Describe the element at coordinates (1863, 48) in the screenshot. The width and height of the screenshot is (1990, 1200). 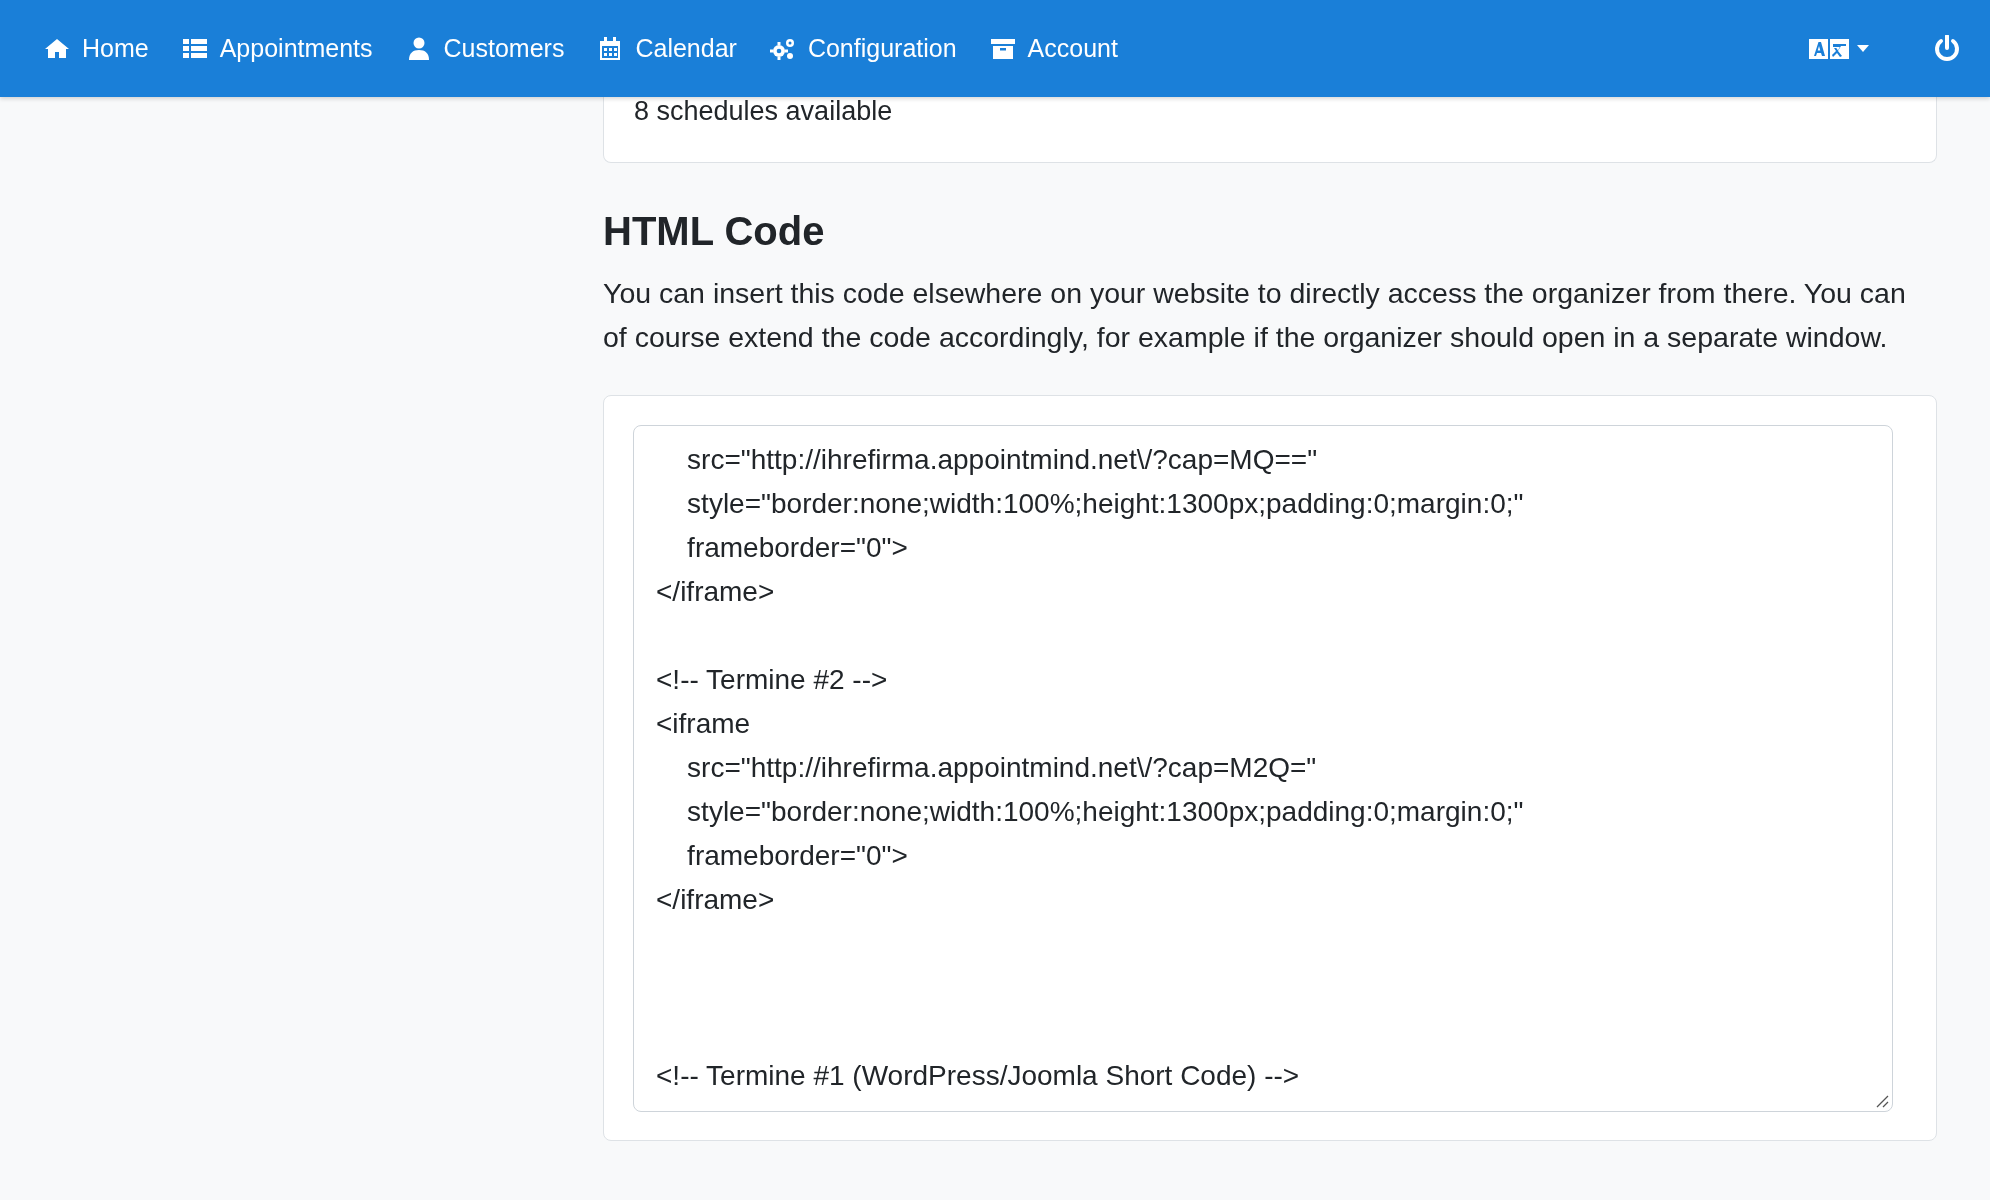
I see `caret-icon` at that location.